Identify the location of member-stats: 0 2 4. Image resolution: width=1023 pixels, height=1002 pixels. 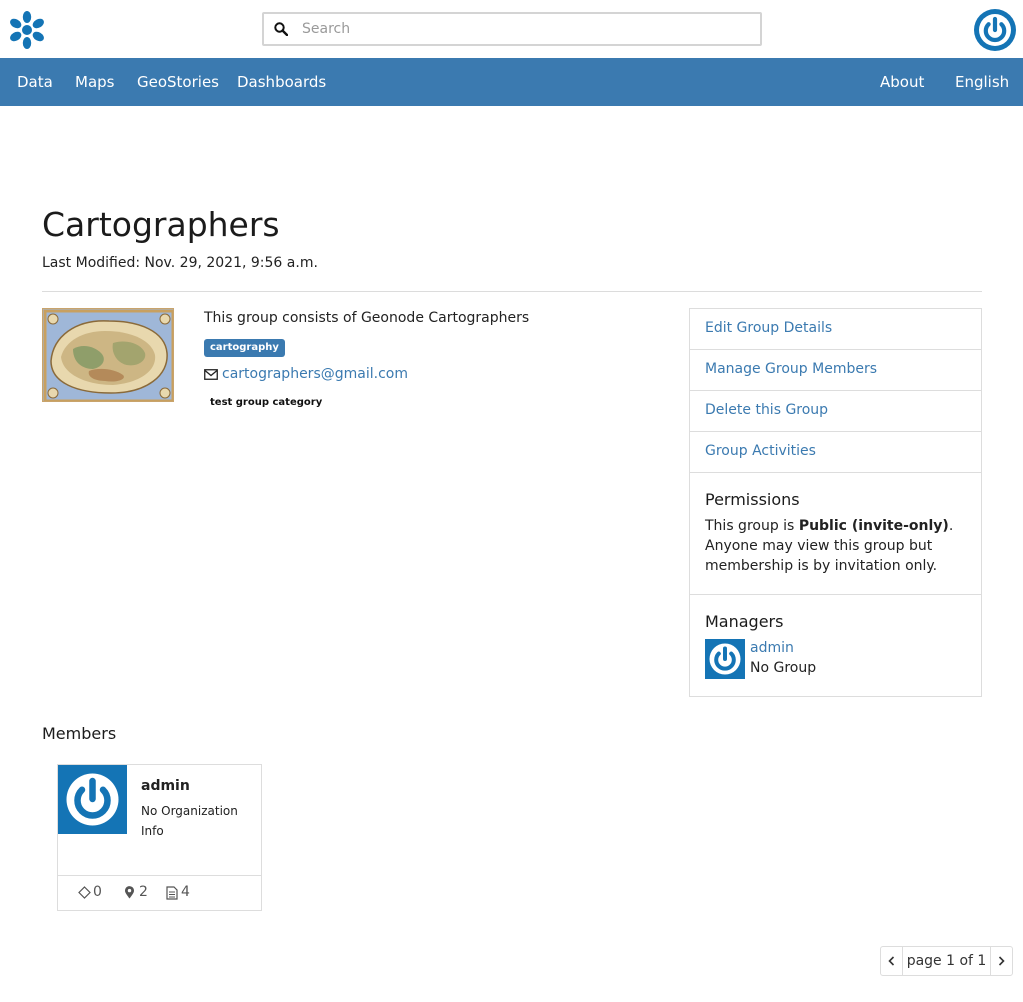
(159, 892).